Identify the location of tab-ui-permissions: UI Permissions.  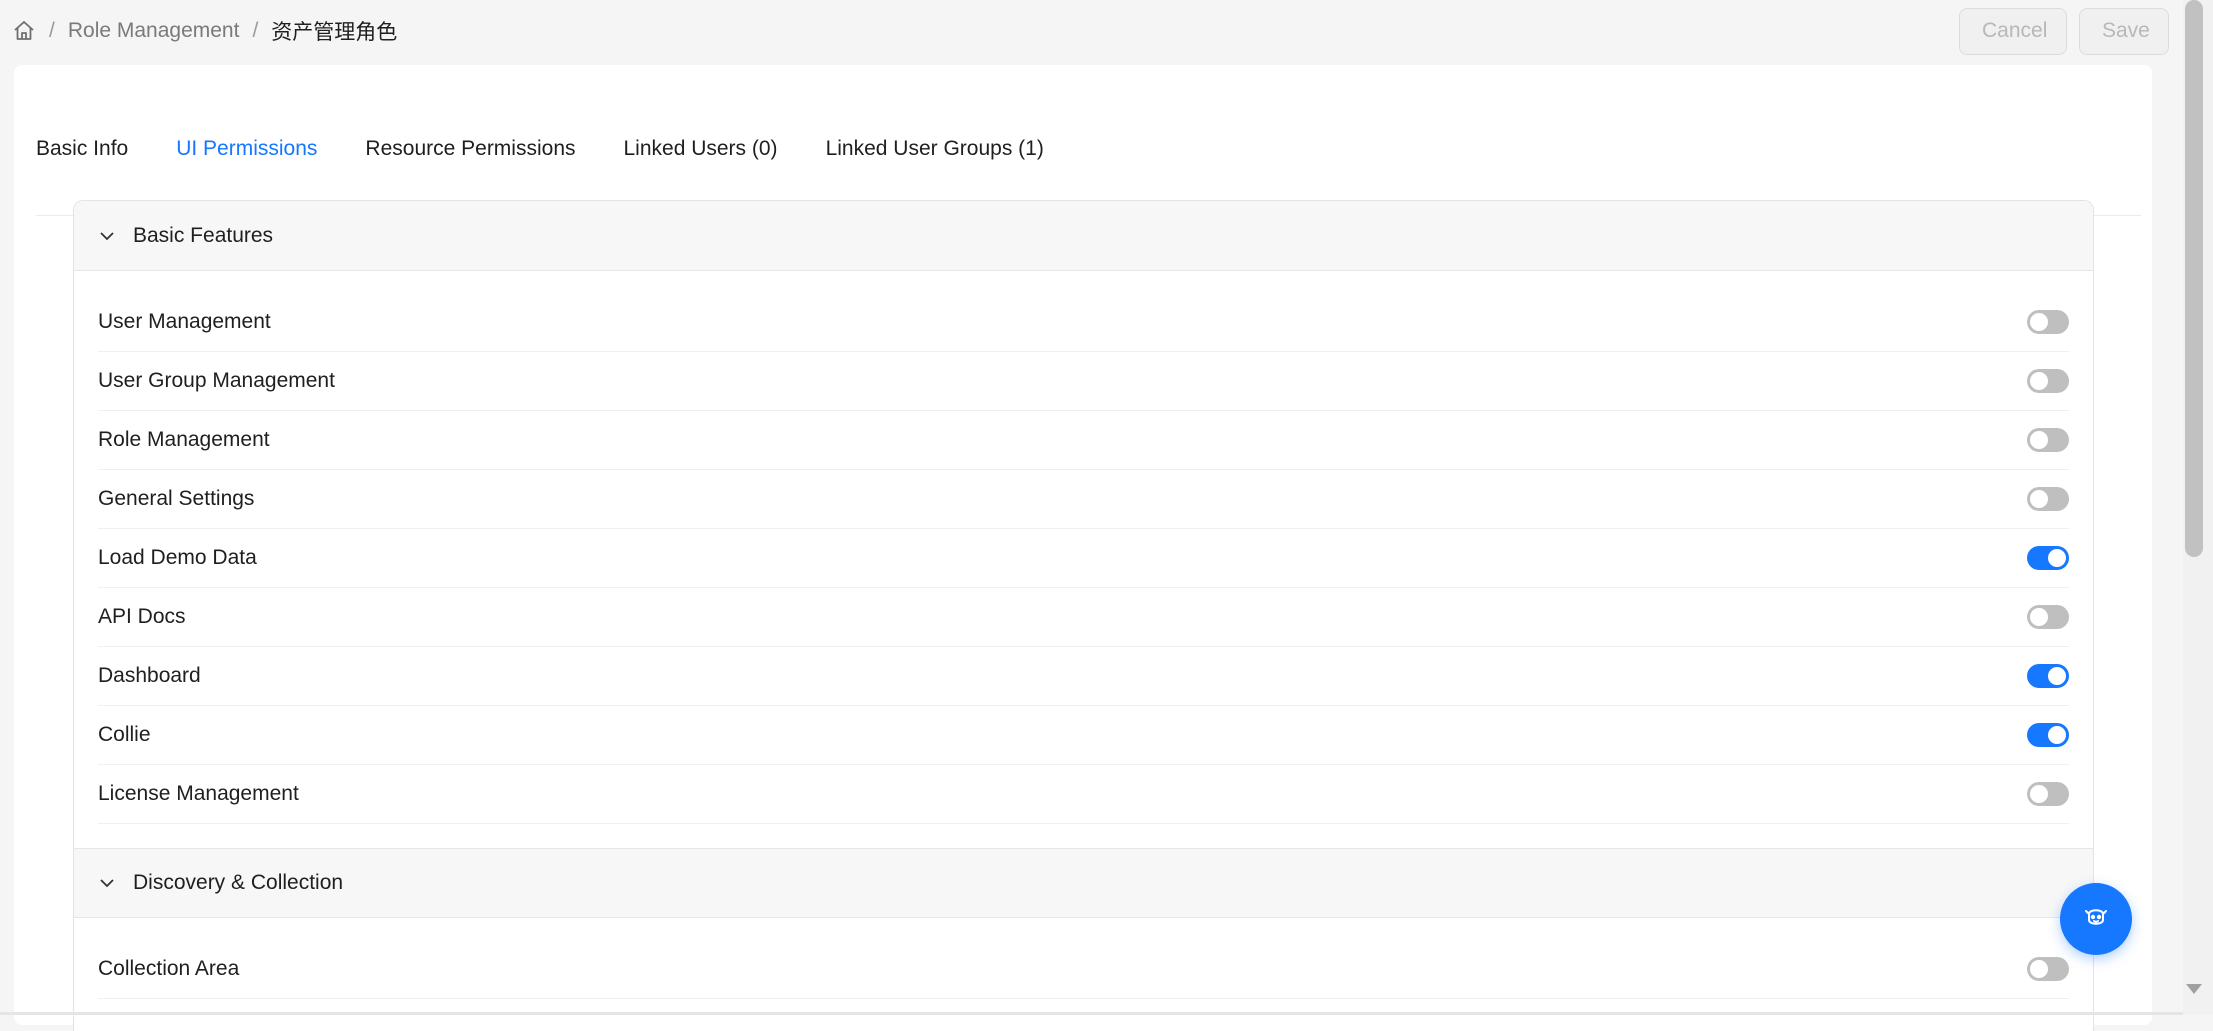
(247, 158).